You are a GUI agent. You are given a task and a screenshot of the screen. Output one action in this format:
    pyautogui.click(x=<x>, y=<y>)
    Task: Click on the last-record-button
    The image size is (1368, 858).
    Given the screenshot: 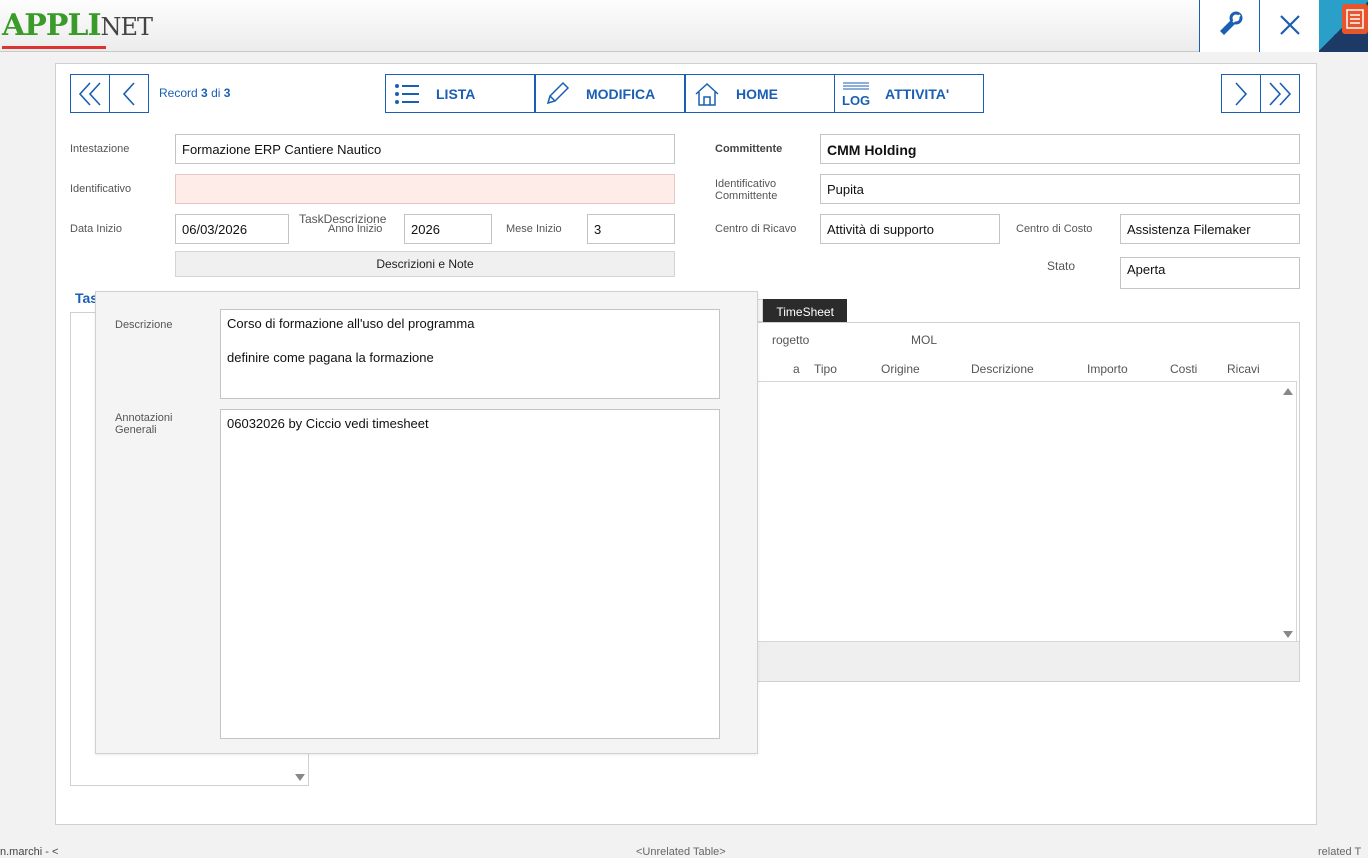 What is the action you would take?
    pyautogui.click(x=1280, y=93)
    